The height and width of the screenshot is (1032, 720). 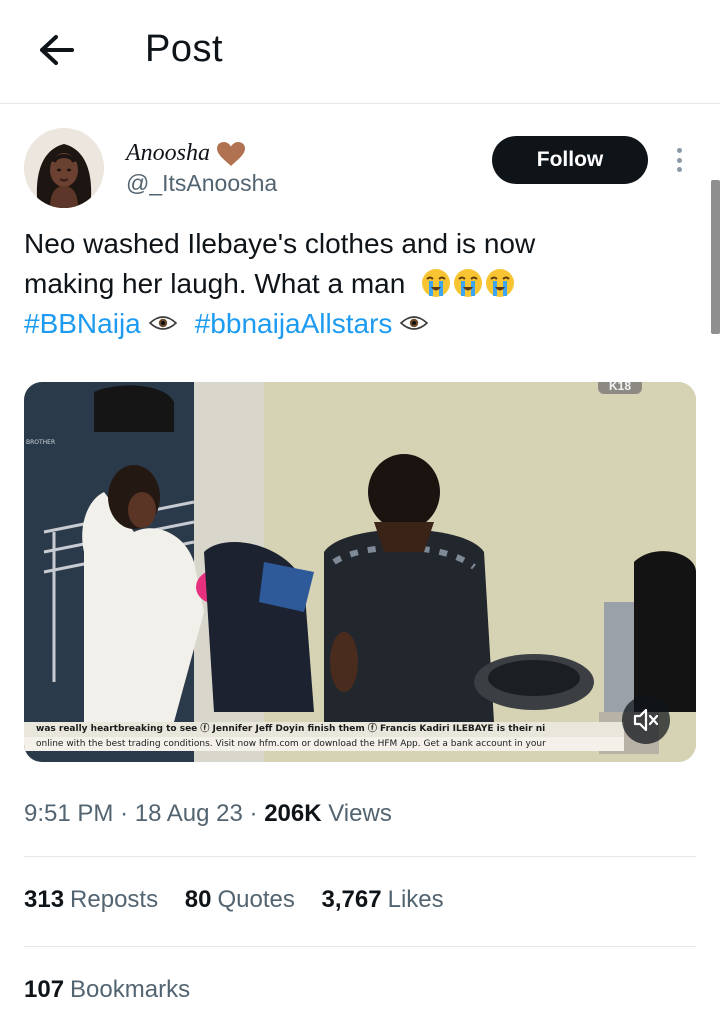 I want to click on mute-button, so click(x=646, y=720).